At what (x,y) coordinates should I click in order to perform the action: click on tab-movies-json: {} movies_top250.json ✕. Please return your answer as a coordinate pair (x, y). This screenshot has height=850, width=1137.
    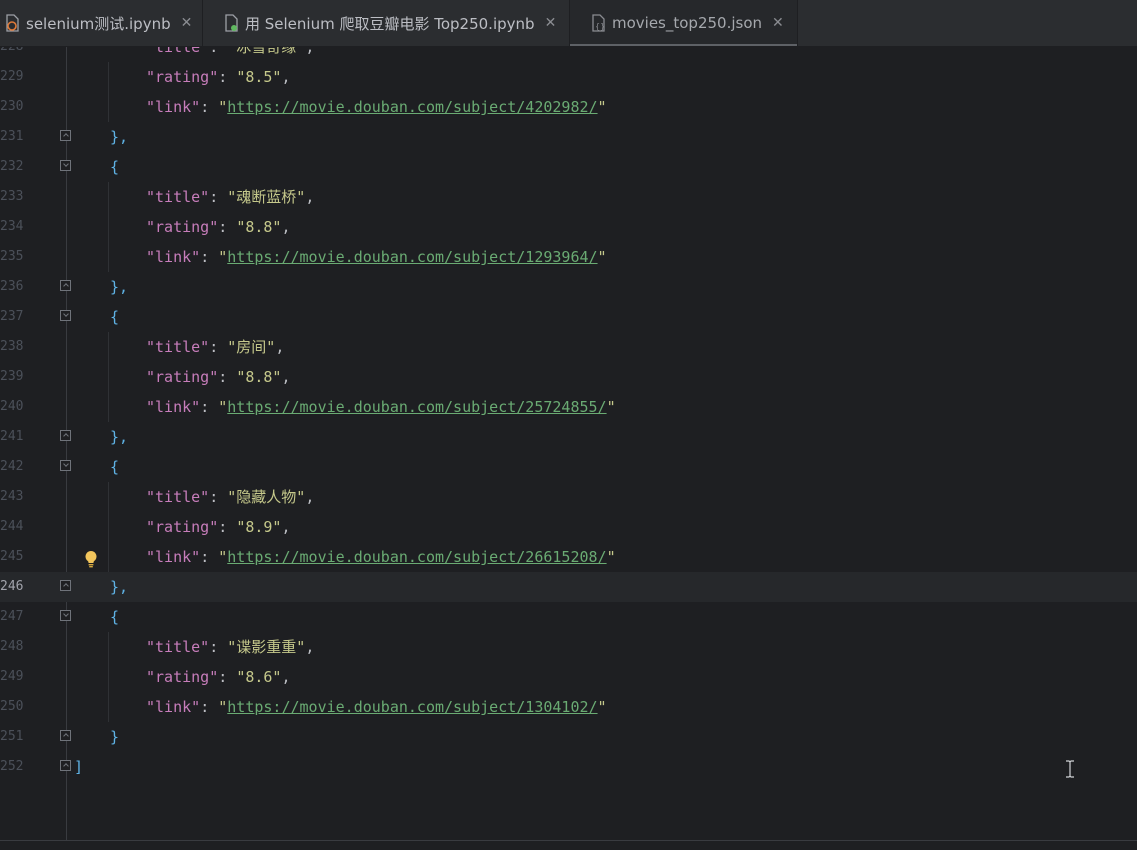
    Looking at the image, I should click on (684, 23).